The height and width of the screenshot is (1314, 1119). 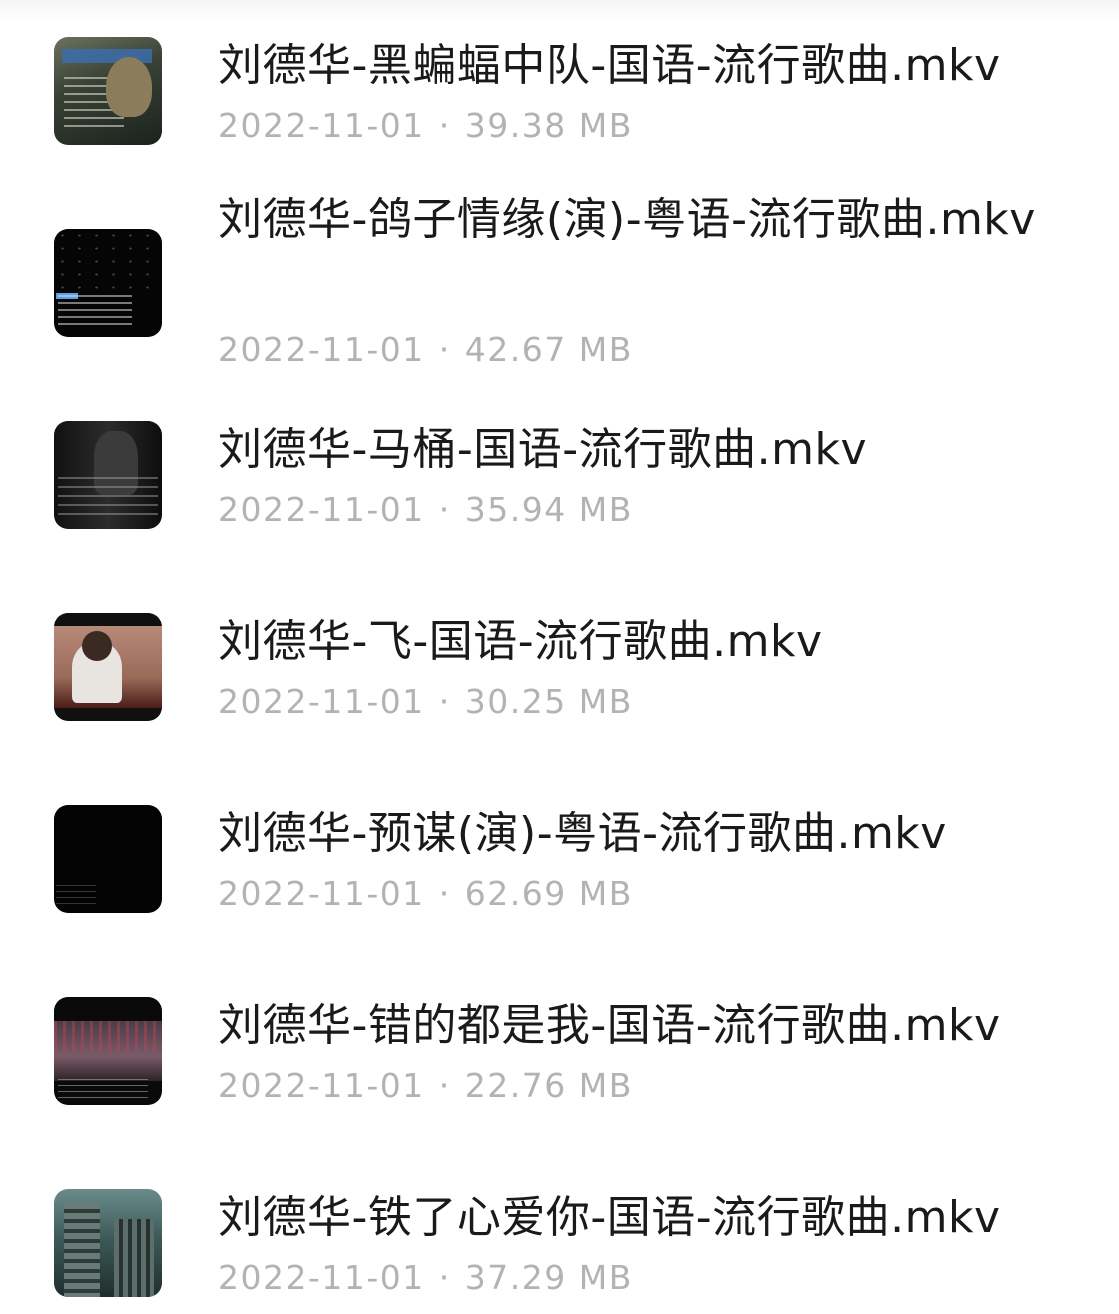 What do you see at coordinates (582, 833) in the screenshot?
I see `file-name: 刘德华-预谋(演)-粤语-流行歌曲.mkv` at bounding box center [582, 833].